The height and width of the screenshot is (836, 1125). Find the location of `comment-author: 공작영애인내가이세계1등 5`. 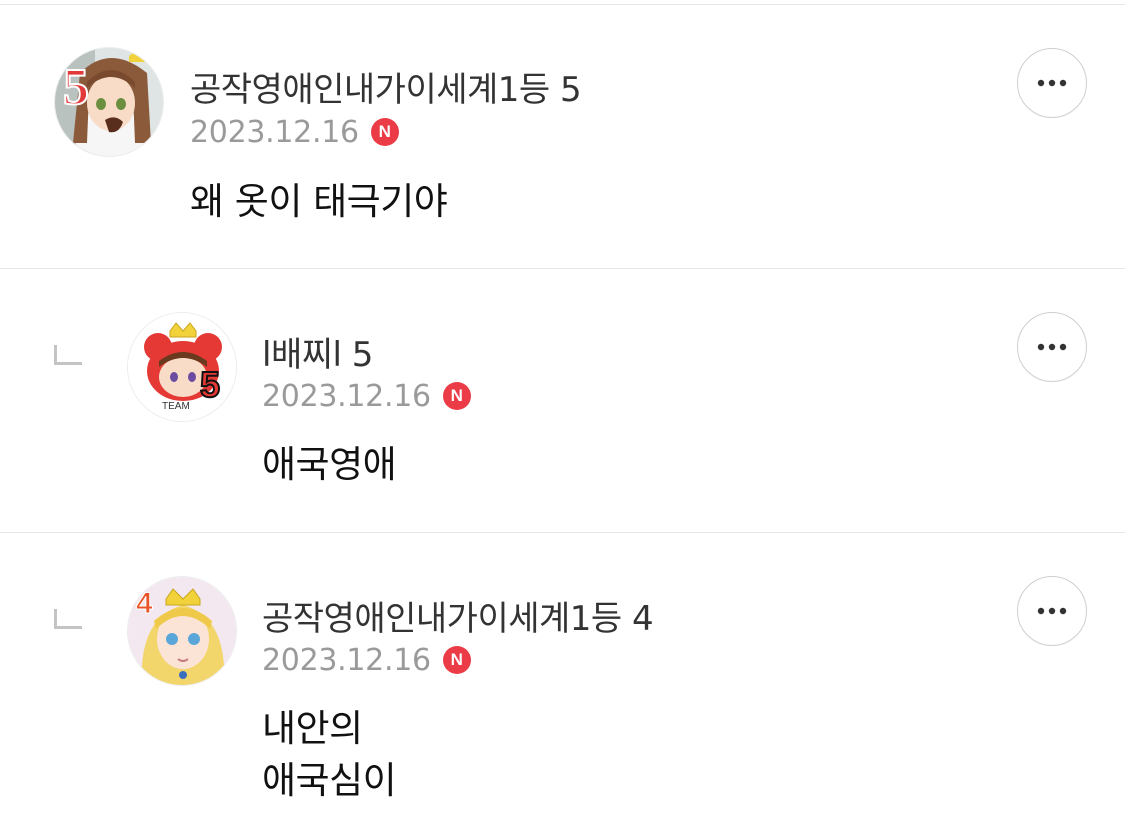

comment-author: 공작영애인내가이세계1등 5 is located at coordinates (386, 86).